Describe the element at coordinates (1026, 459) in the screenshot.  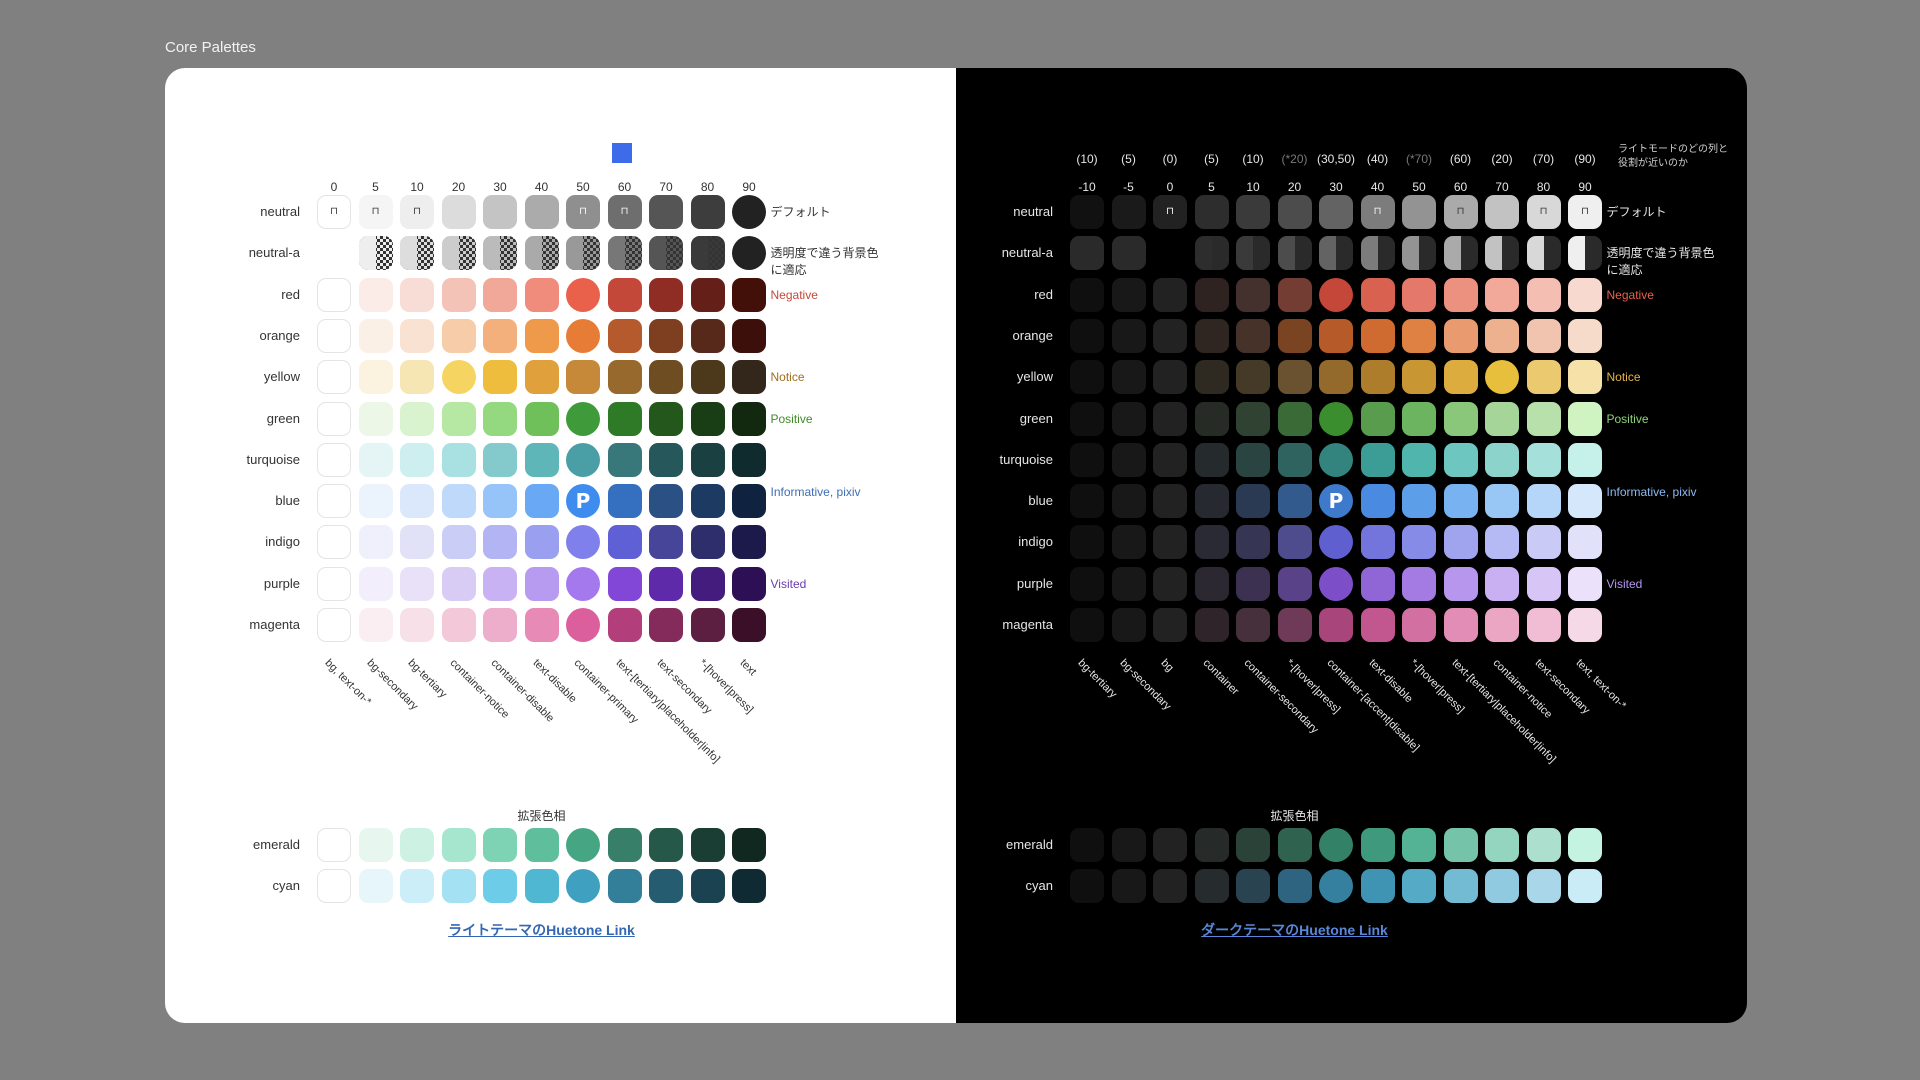
I see `row-label-turquoise: turquoise` at that location.